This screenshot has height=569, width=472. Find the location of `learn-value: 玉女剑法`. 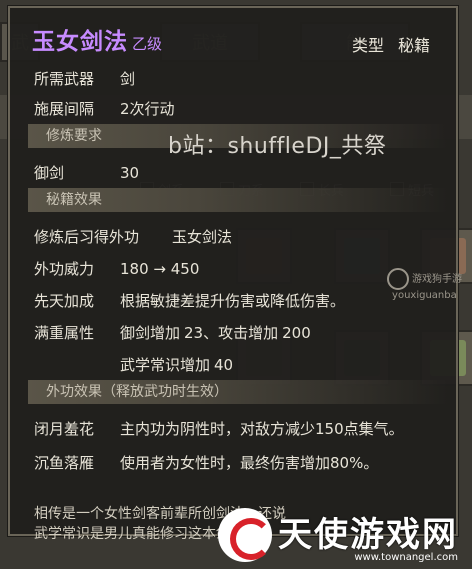

learn-value: 玉女剑法 is located at coordinates (202, 237).